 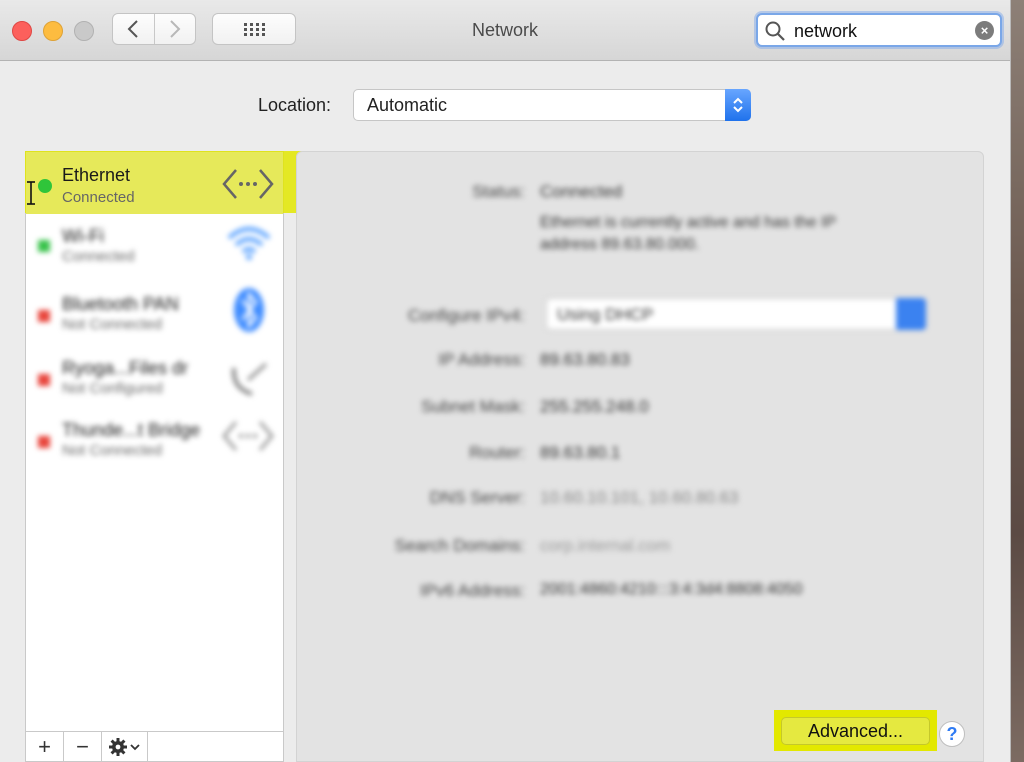 I want to click on search-input, so click(x=879, y=31).